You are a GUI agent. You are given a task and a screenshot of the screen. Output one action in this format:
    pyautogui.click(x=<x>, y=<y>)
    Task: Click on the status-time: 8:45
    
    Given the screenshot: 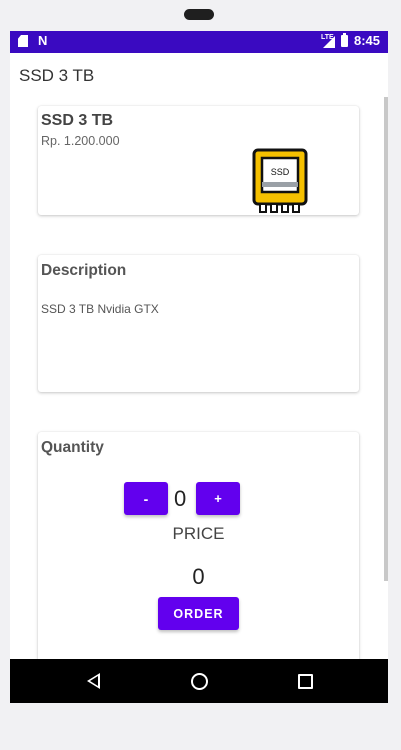 What is the action you would take?
    pyautogui.click(x=366, y=40)
    